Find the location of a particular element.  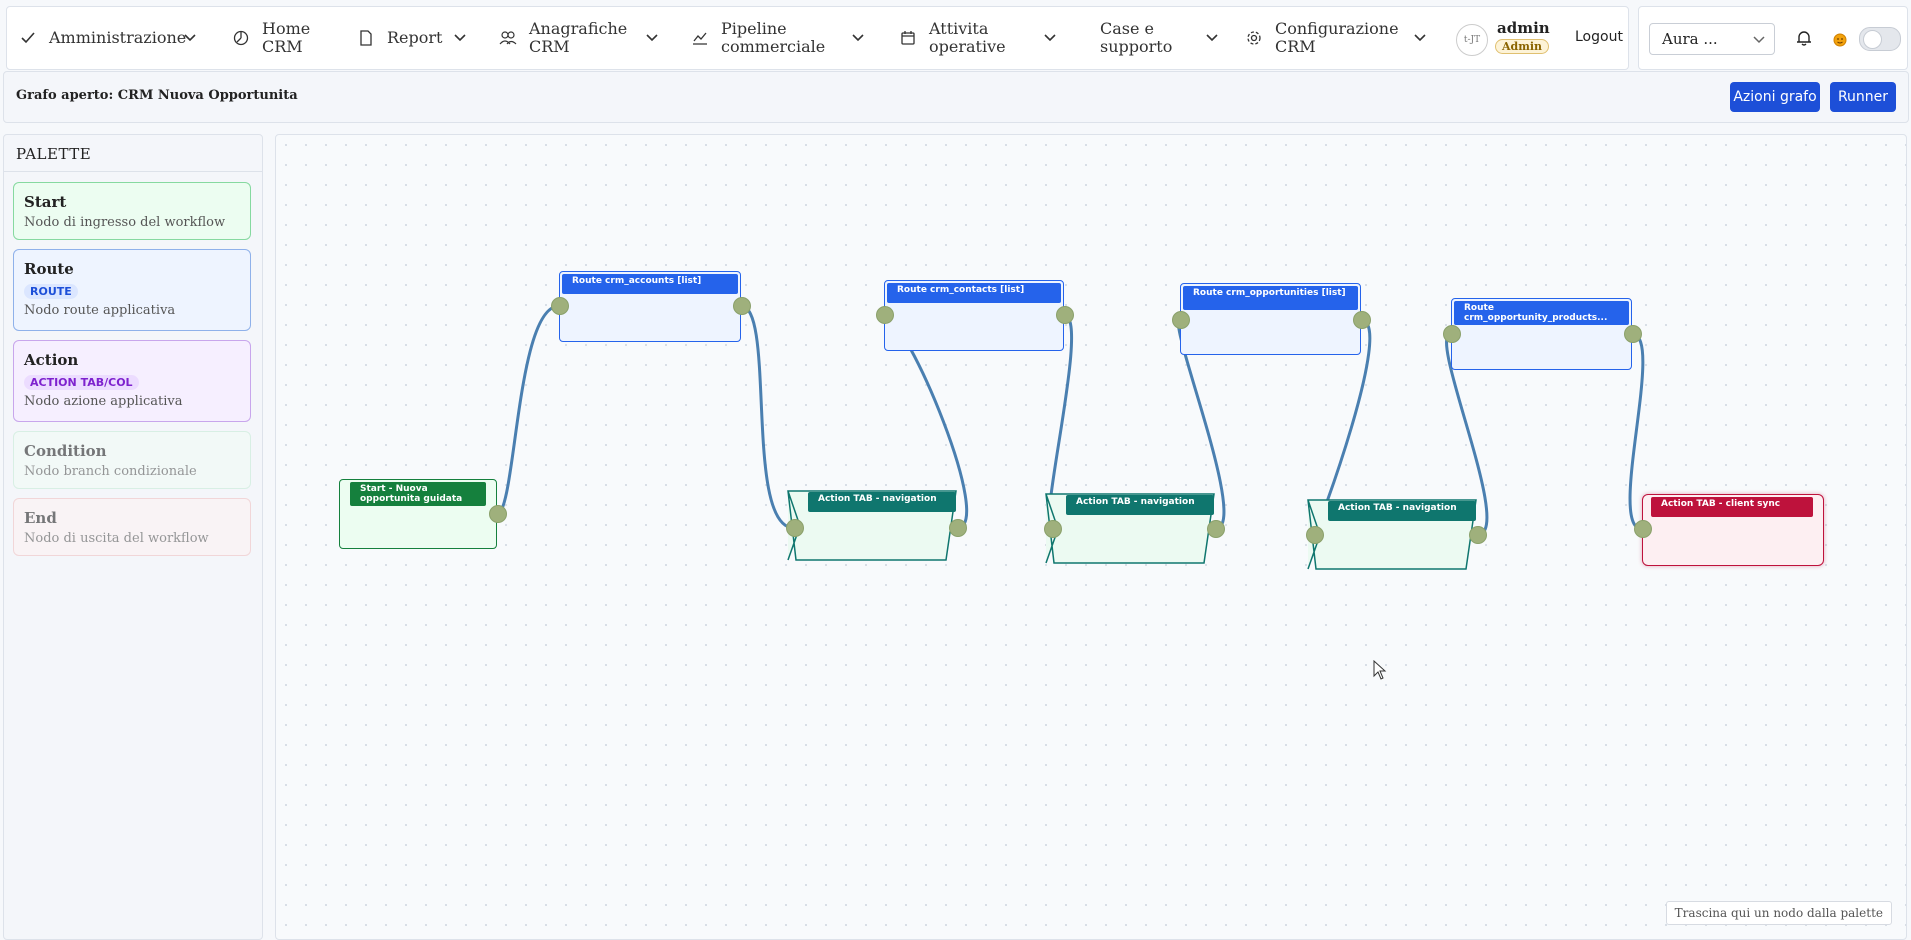

logout-link: Logout is located at coordinates (1599, 37).